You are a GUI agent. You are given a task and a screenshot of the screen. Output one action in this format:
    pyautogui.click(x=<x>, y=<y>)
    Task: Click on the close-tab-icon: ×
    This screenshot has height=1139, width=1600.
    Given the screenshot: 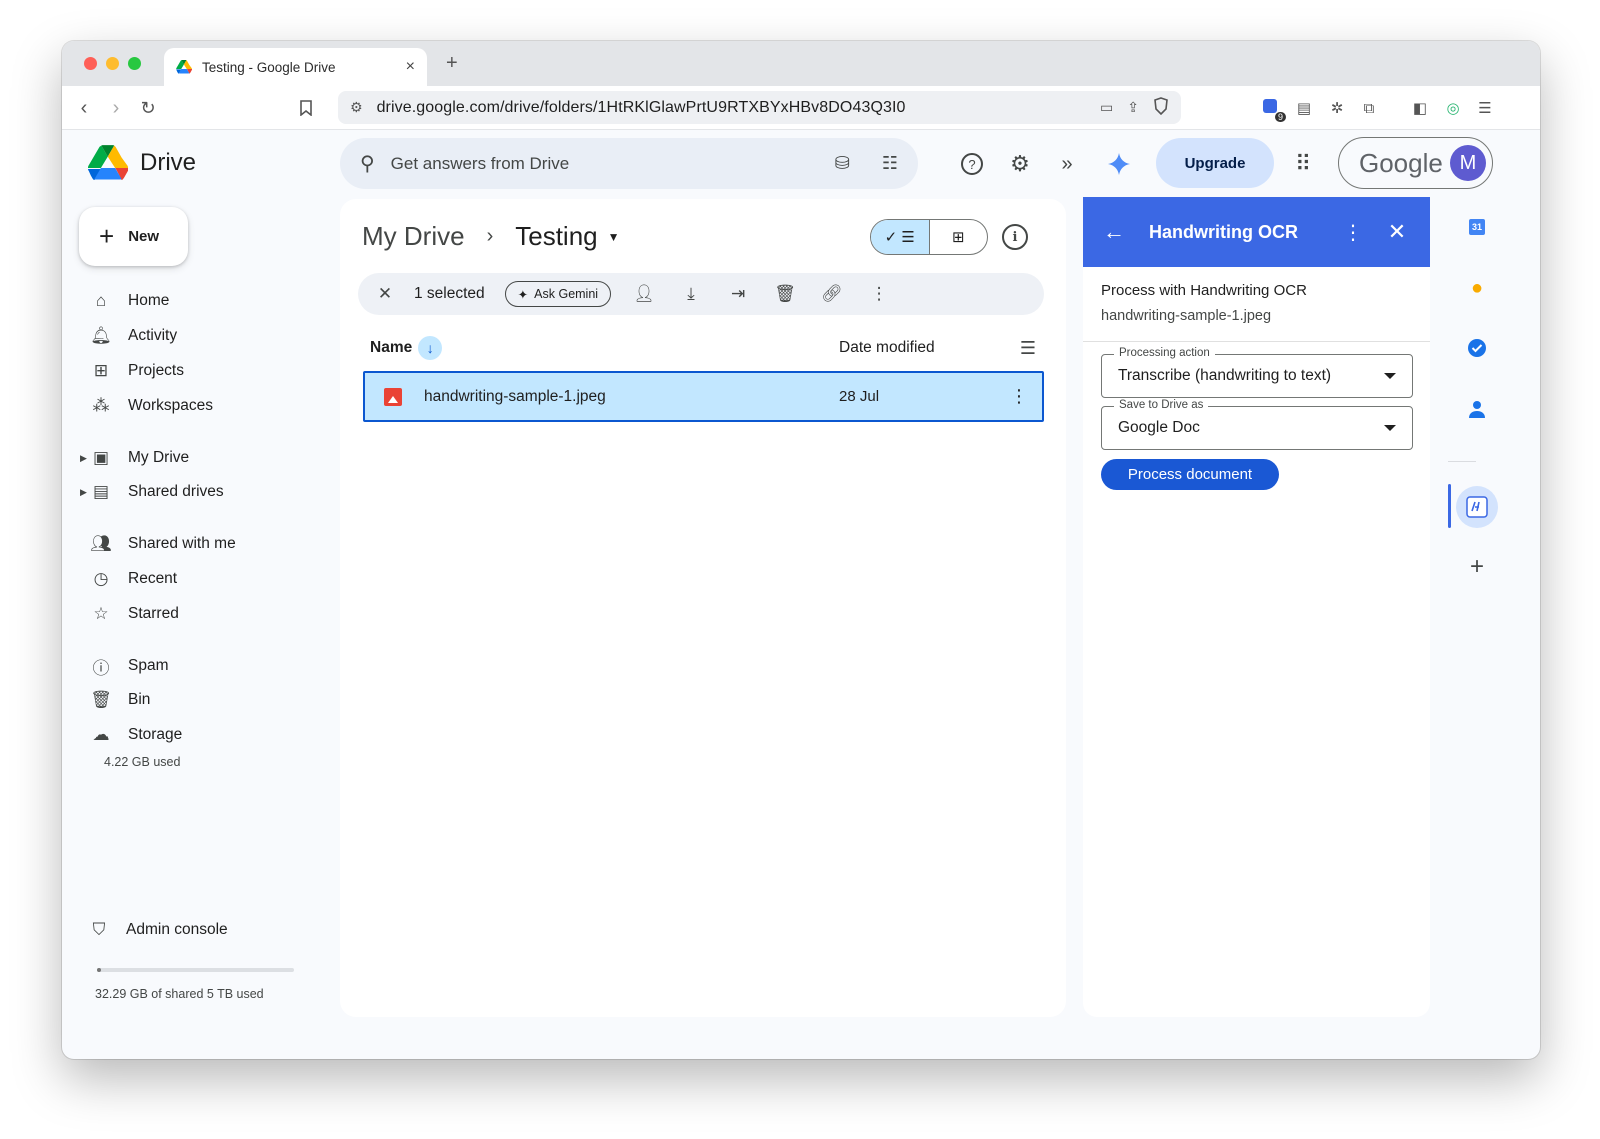 What is the action you would take?
    pyautogui.click(x=410, y=67)
    